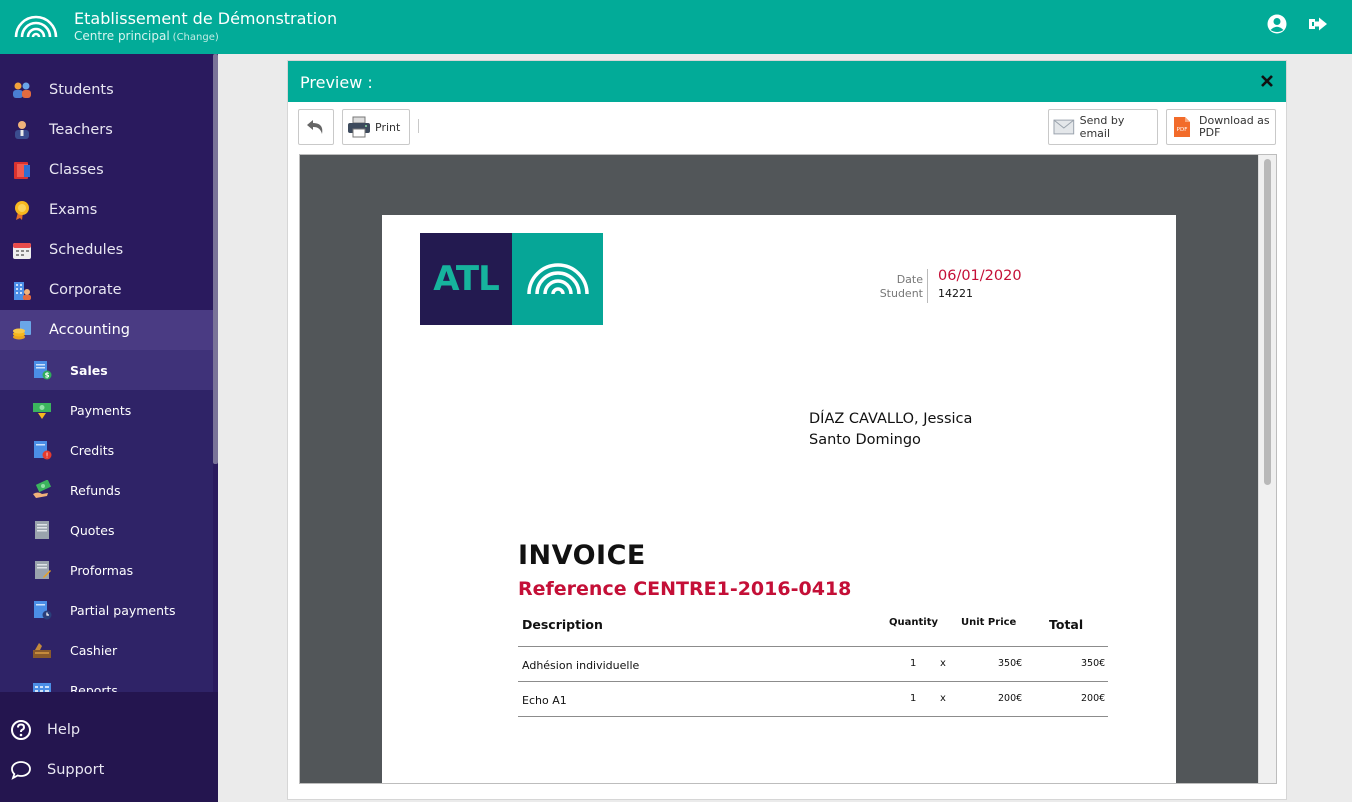 The image size is (1352, 802). Describe the element at coordinates (562, 624) in the screenshot. I see `column-header-description: Description` at that location.